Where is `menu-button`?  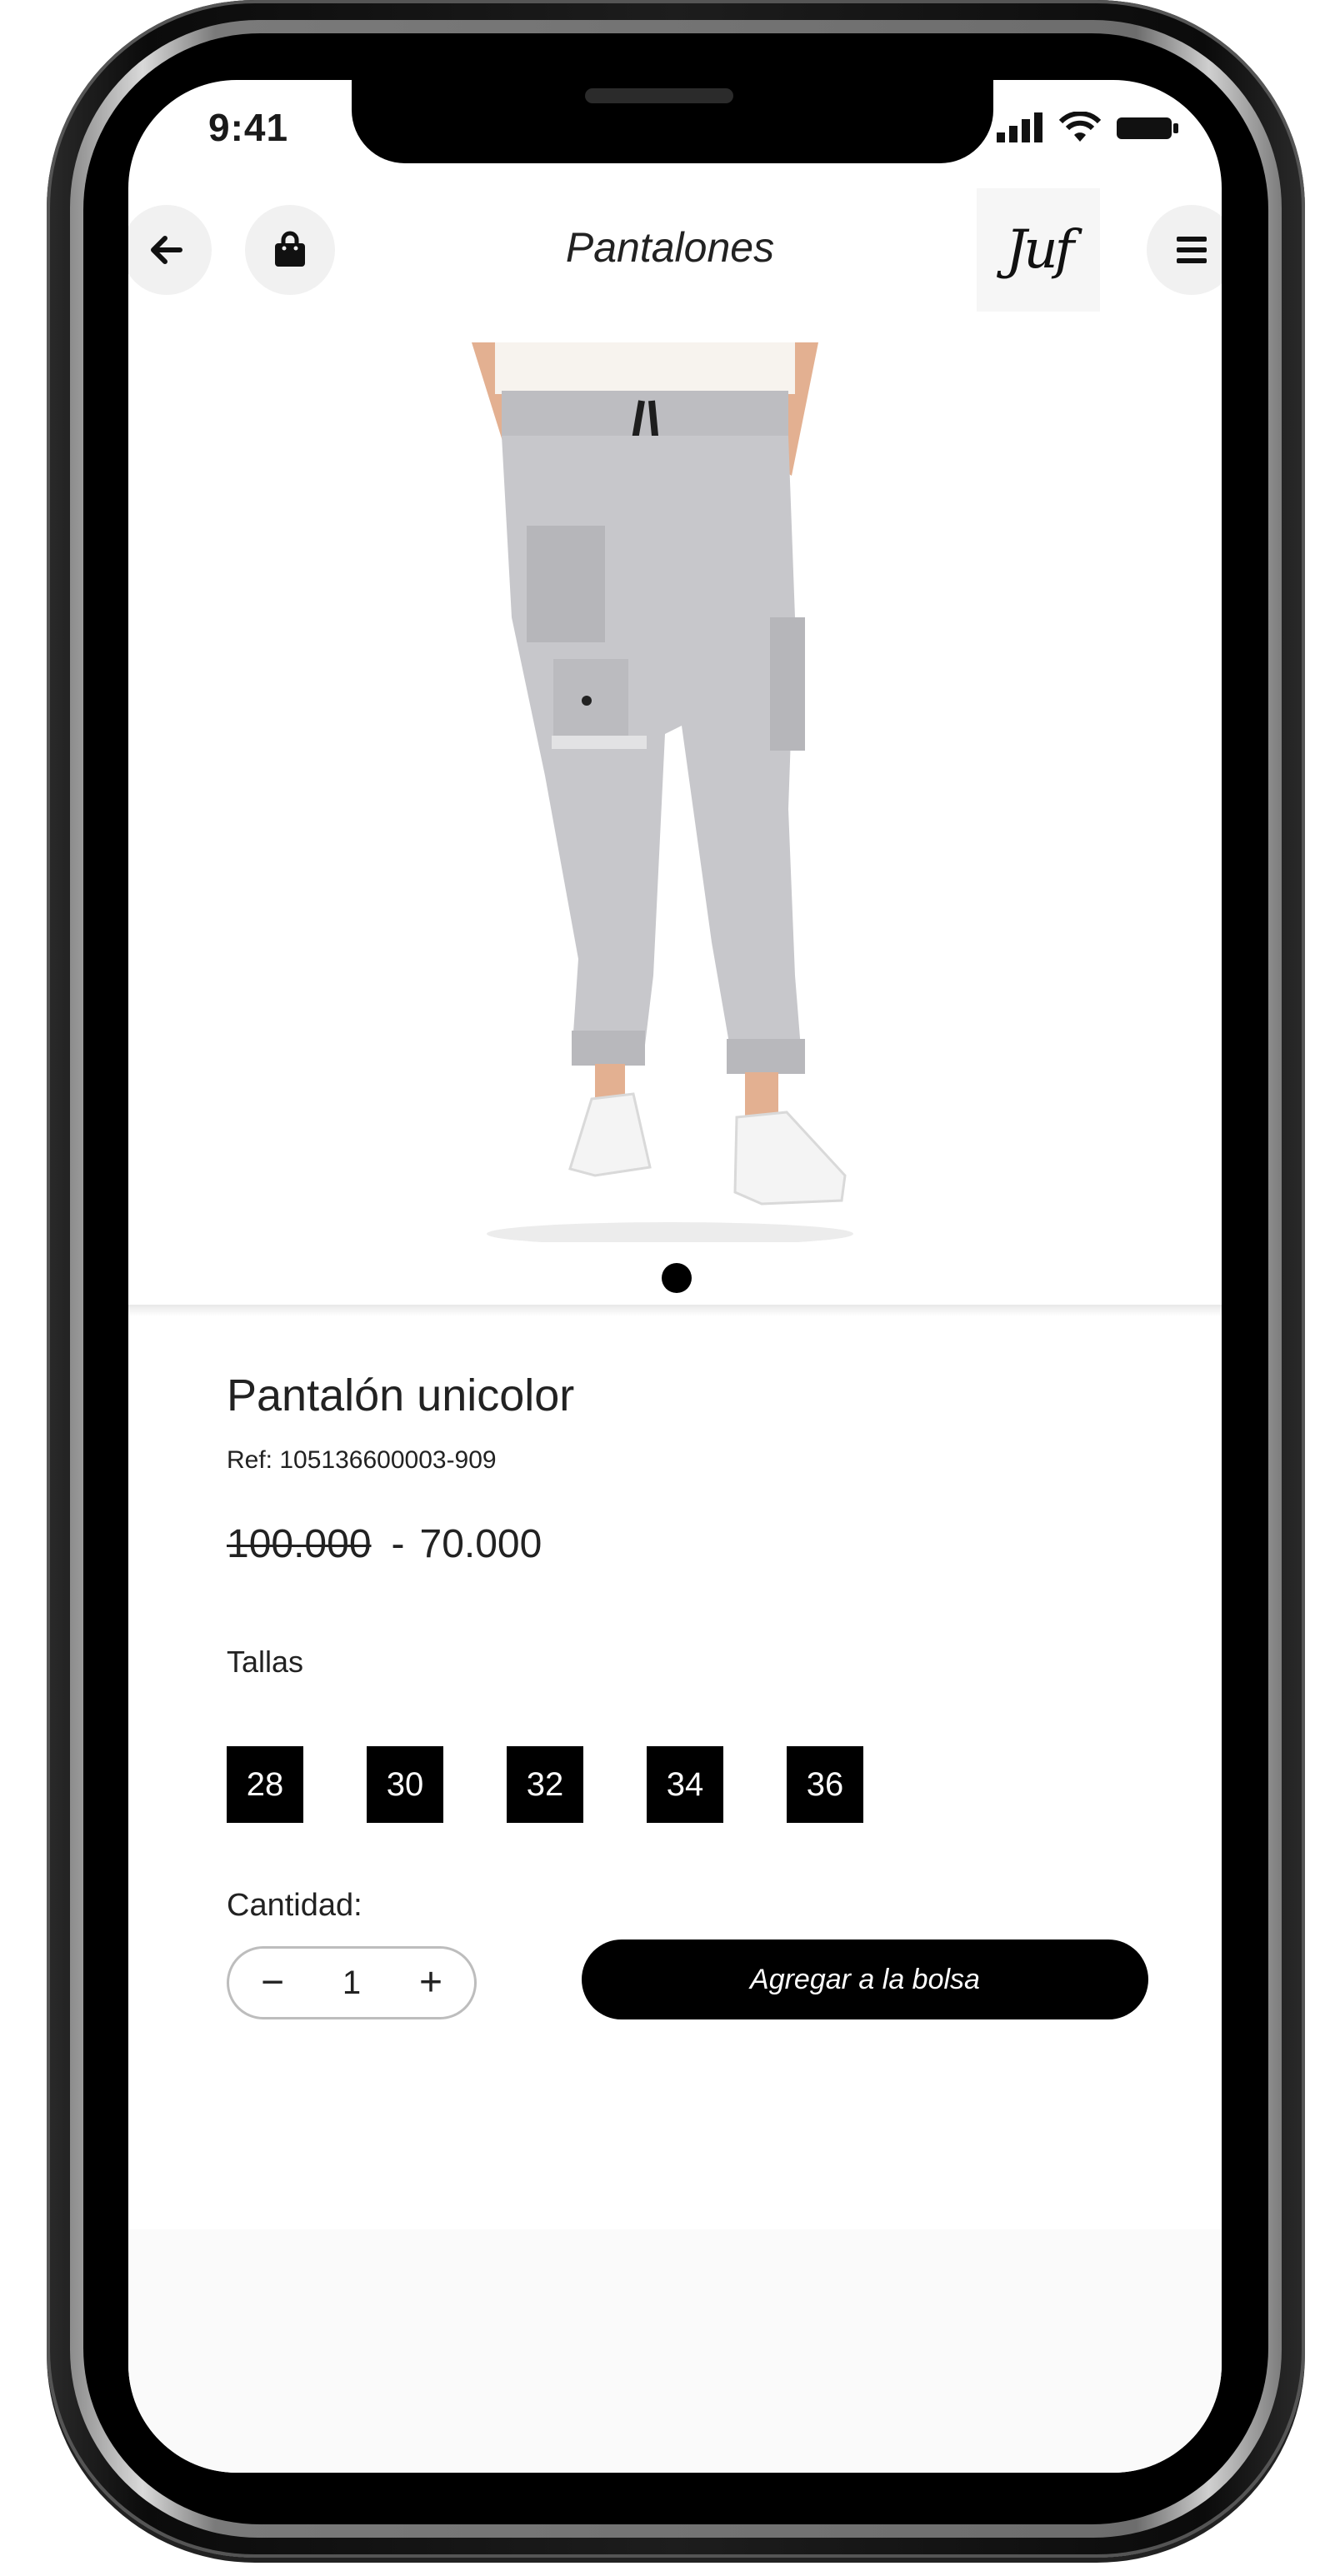
menu-button is located at coordinates (1184, 250).